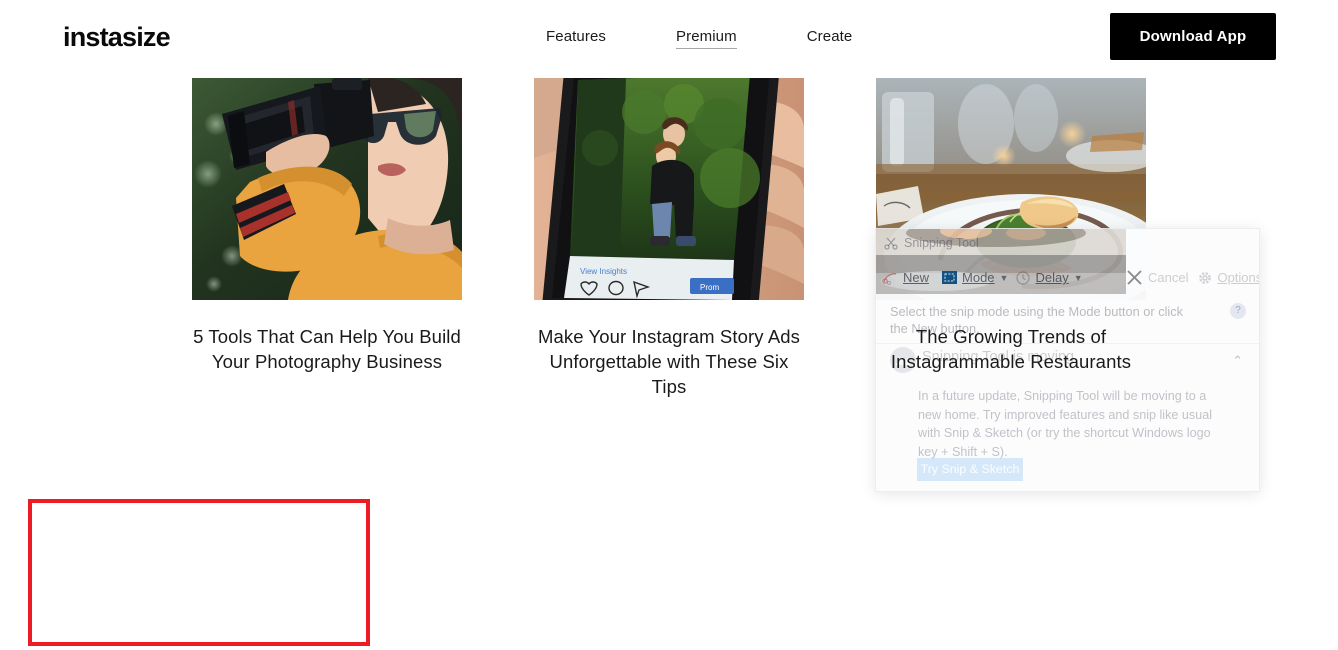 The width and height of the screenshot is (1338, 650). Describe the element at coordinates (1052, 277) in the screenshot. I see `snip-delay-label: Delay` at that location.